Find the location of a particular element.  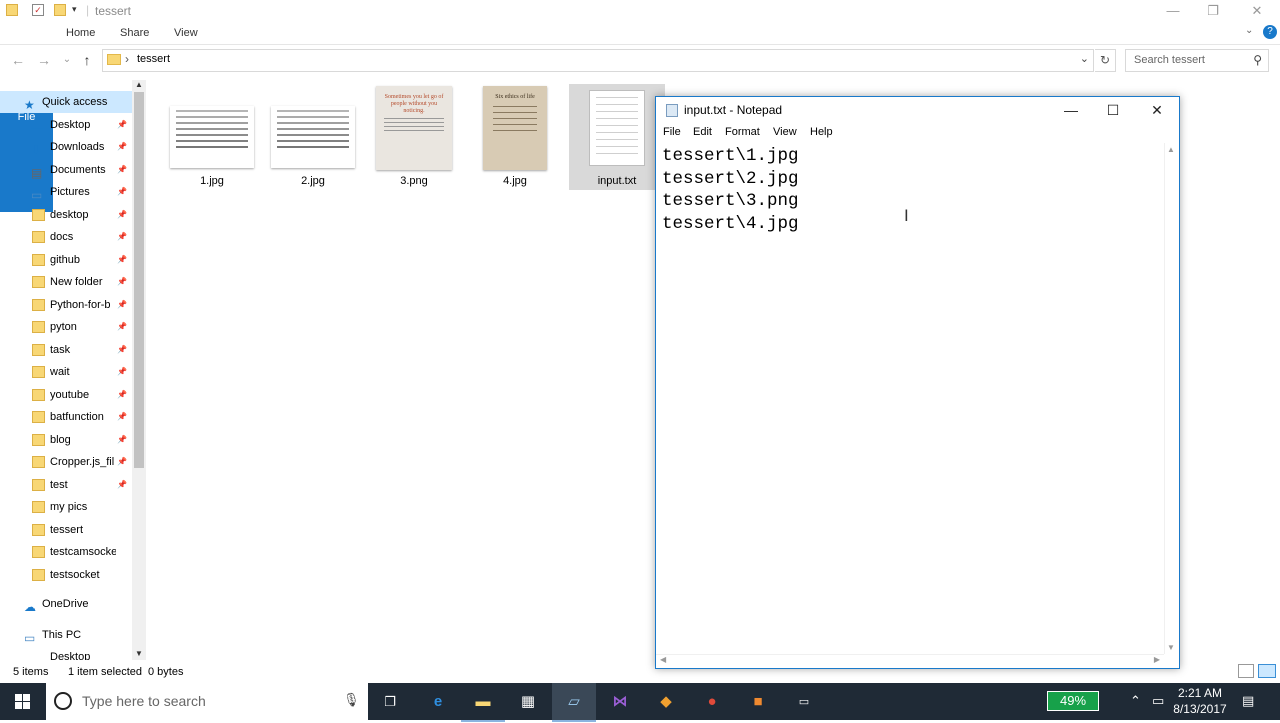

nav-item-task: task 📌 is located at coordinates (66, 350).